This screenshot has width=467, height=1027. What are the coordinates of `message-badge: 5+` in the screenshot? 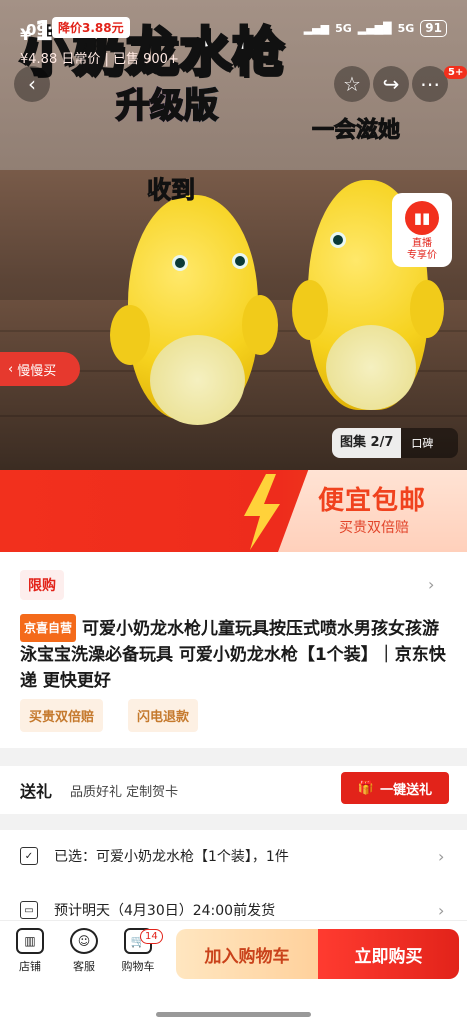 It's located at (455, 72).